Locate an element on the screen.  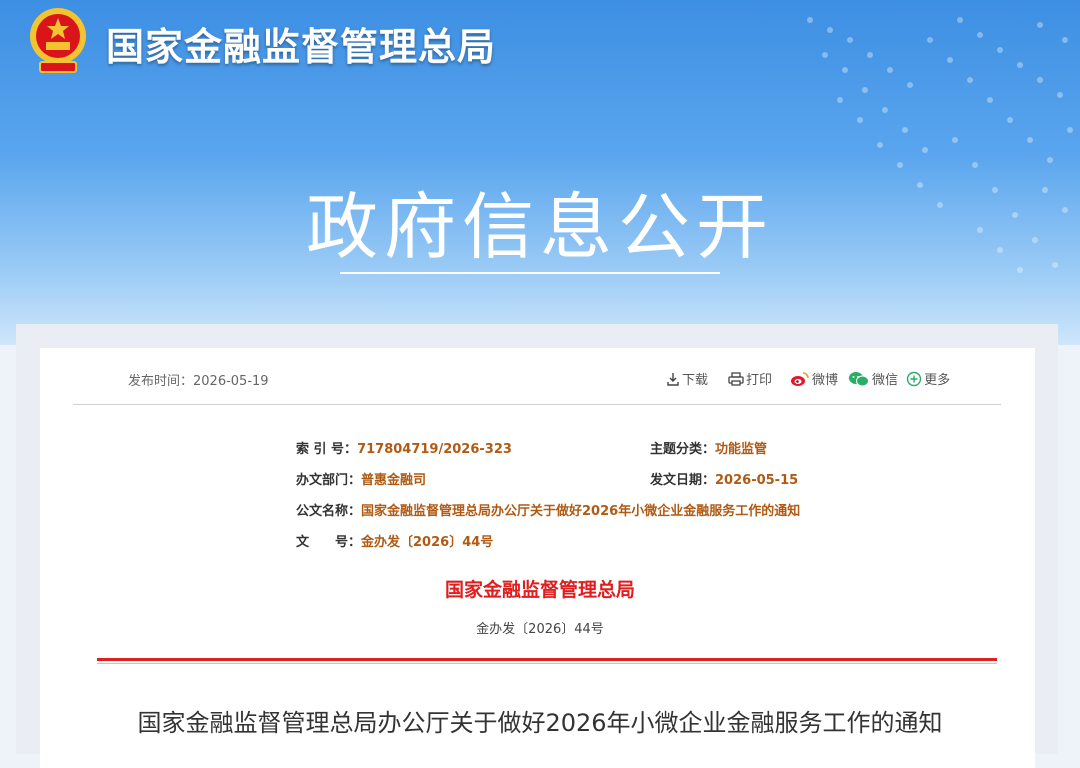
toolbar: 下载 打印 微博 微信 更多 is located at coordinates (808, 378).